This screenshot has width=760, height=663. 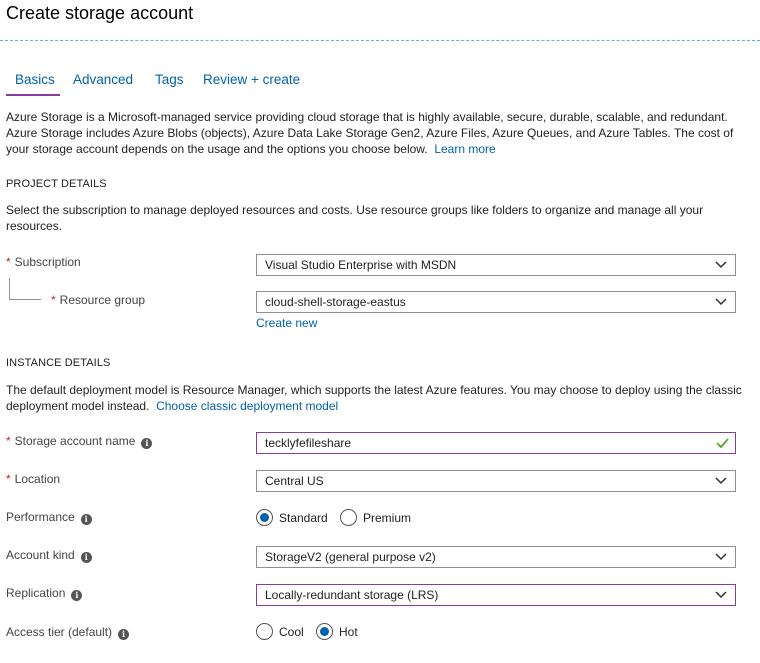 I want to click on performance-label: Performance i, so click(x=49, y=517).